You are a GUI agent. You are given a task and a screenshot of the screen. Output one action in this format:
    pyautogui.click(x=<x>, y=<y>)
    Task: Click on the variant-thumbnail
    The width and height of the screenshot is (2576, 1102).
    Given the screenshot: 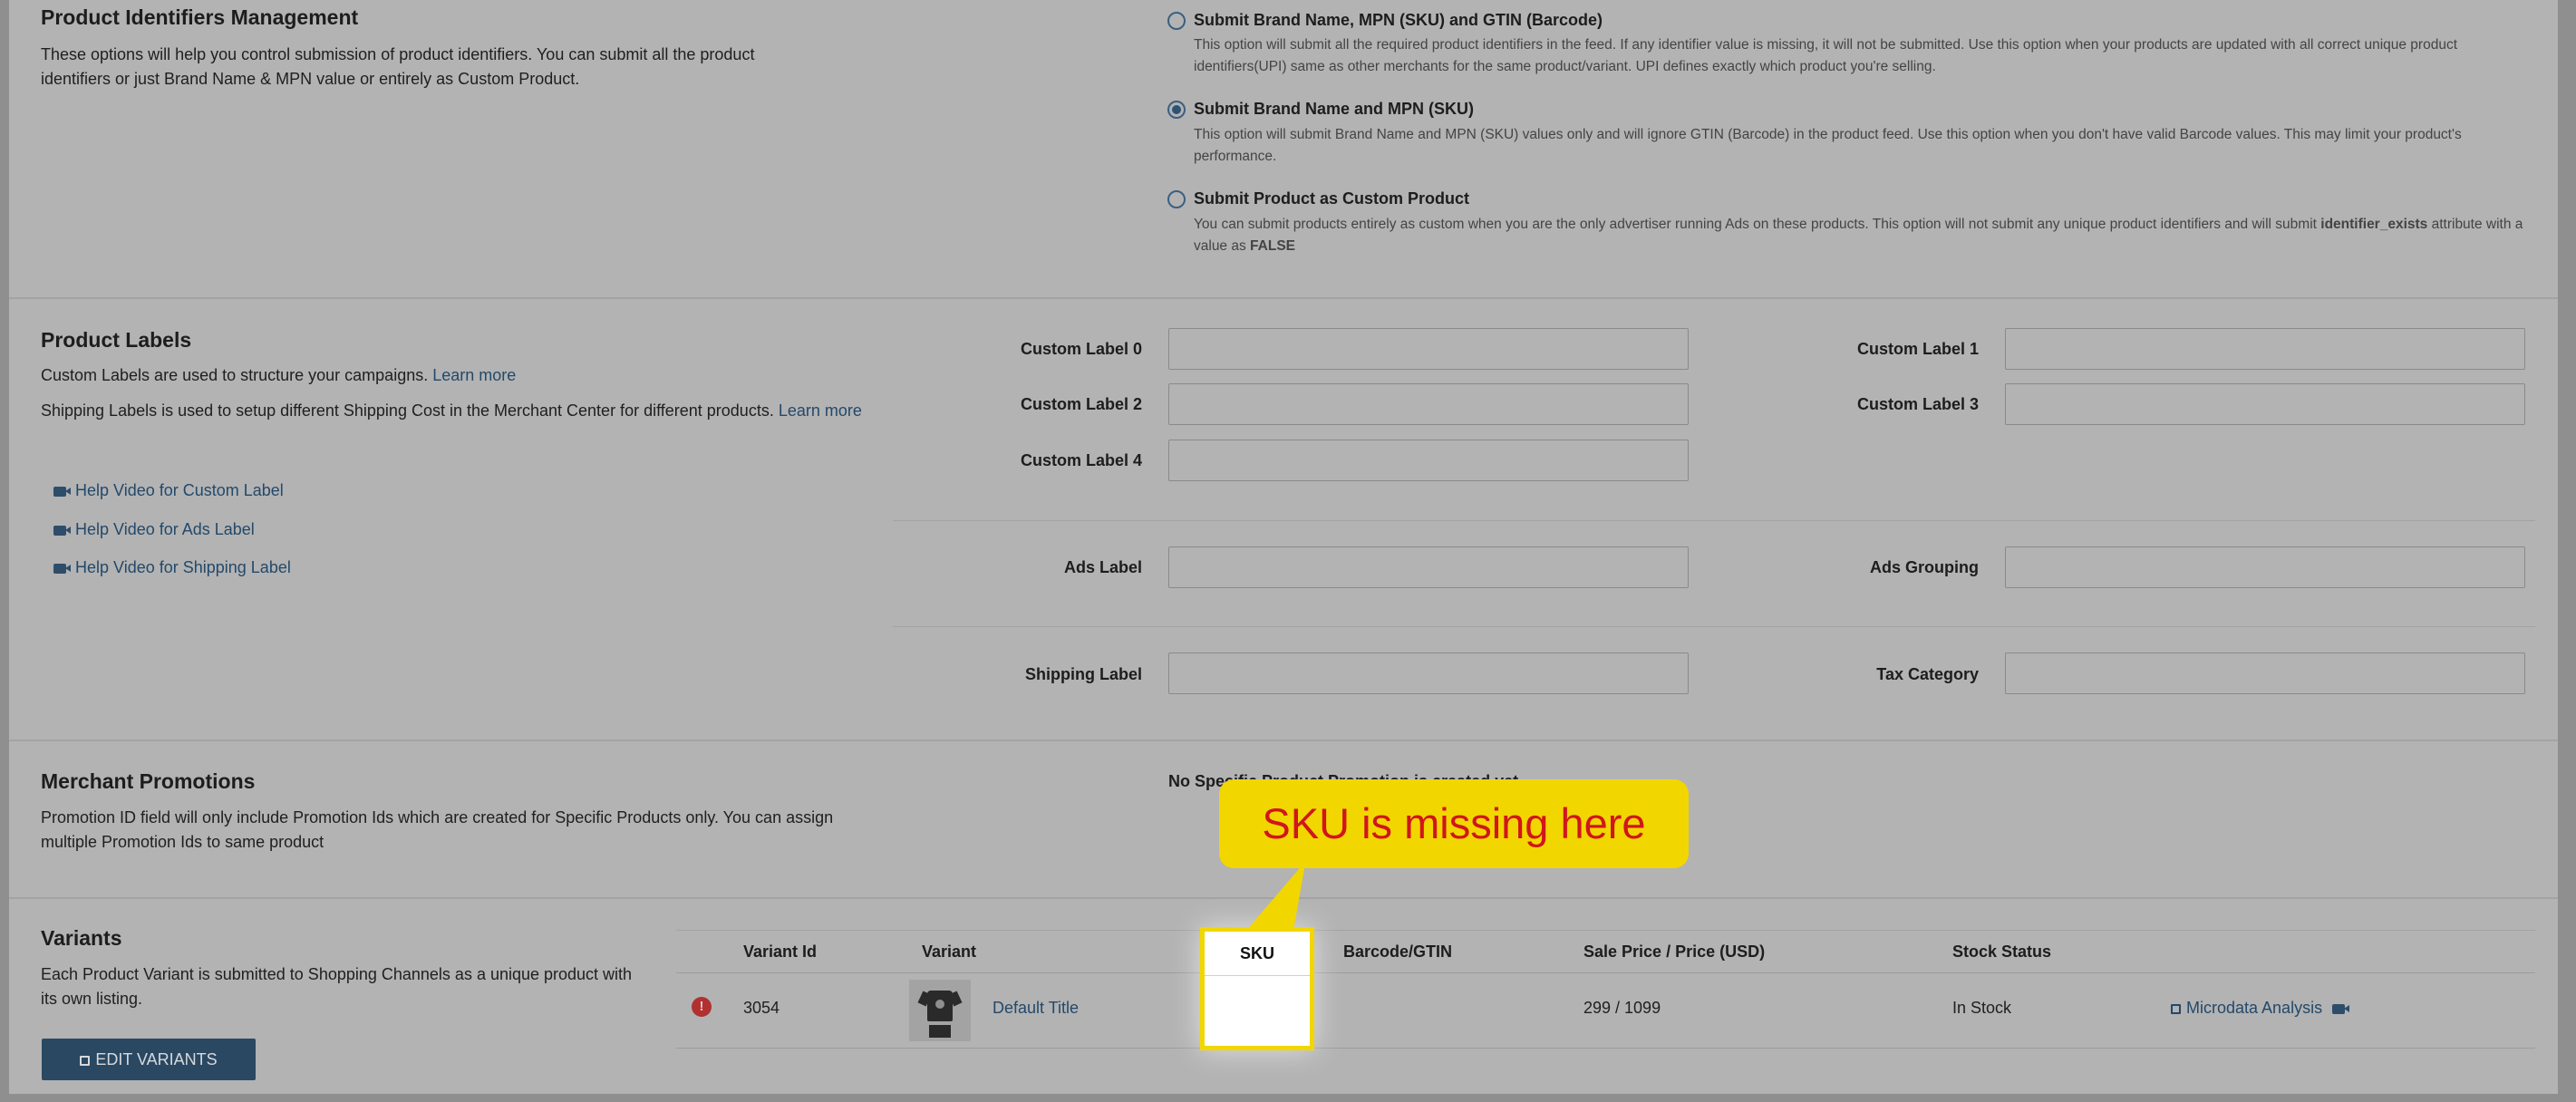 What is the action you would take?
    pyautogui.click(x=940, y=1010)
    